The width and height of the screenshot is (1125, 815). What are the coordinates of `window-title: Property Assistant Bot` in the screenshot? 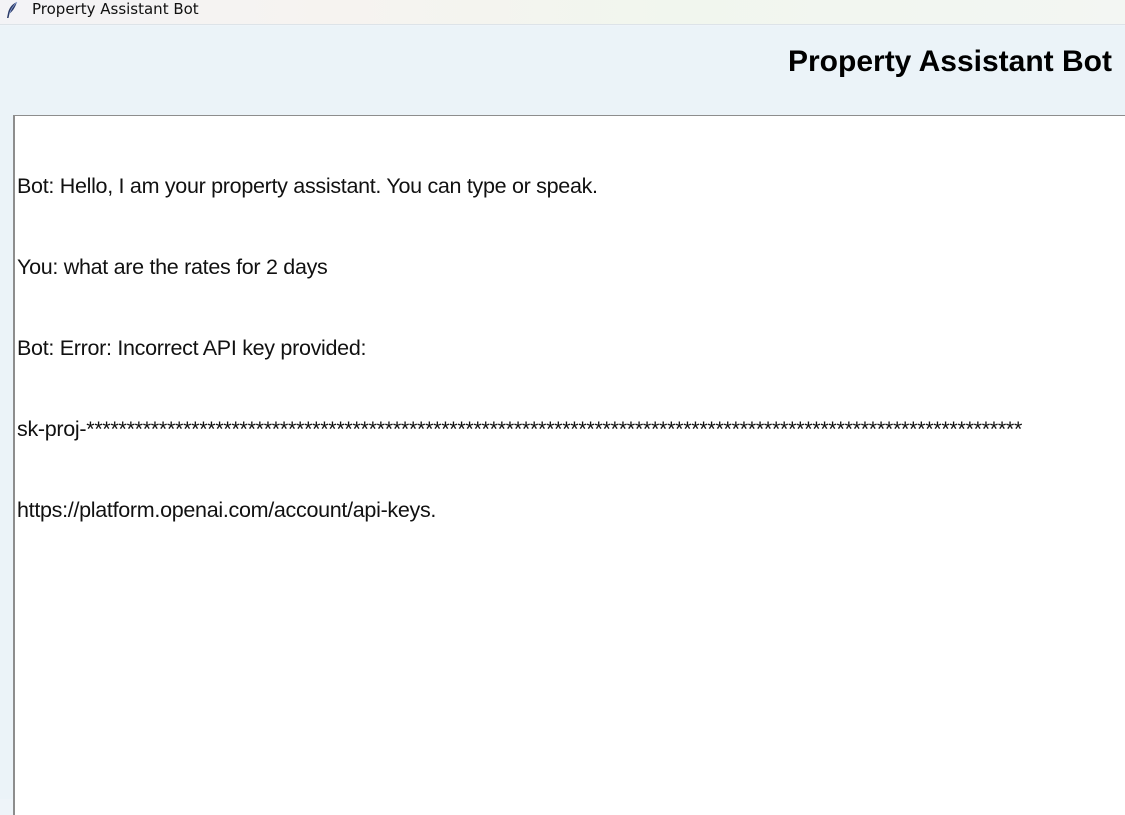 It's located at (115, 9).